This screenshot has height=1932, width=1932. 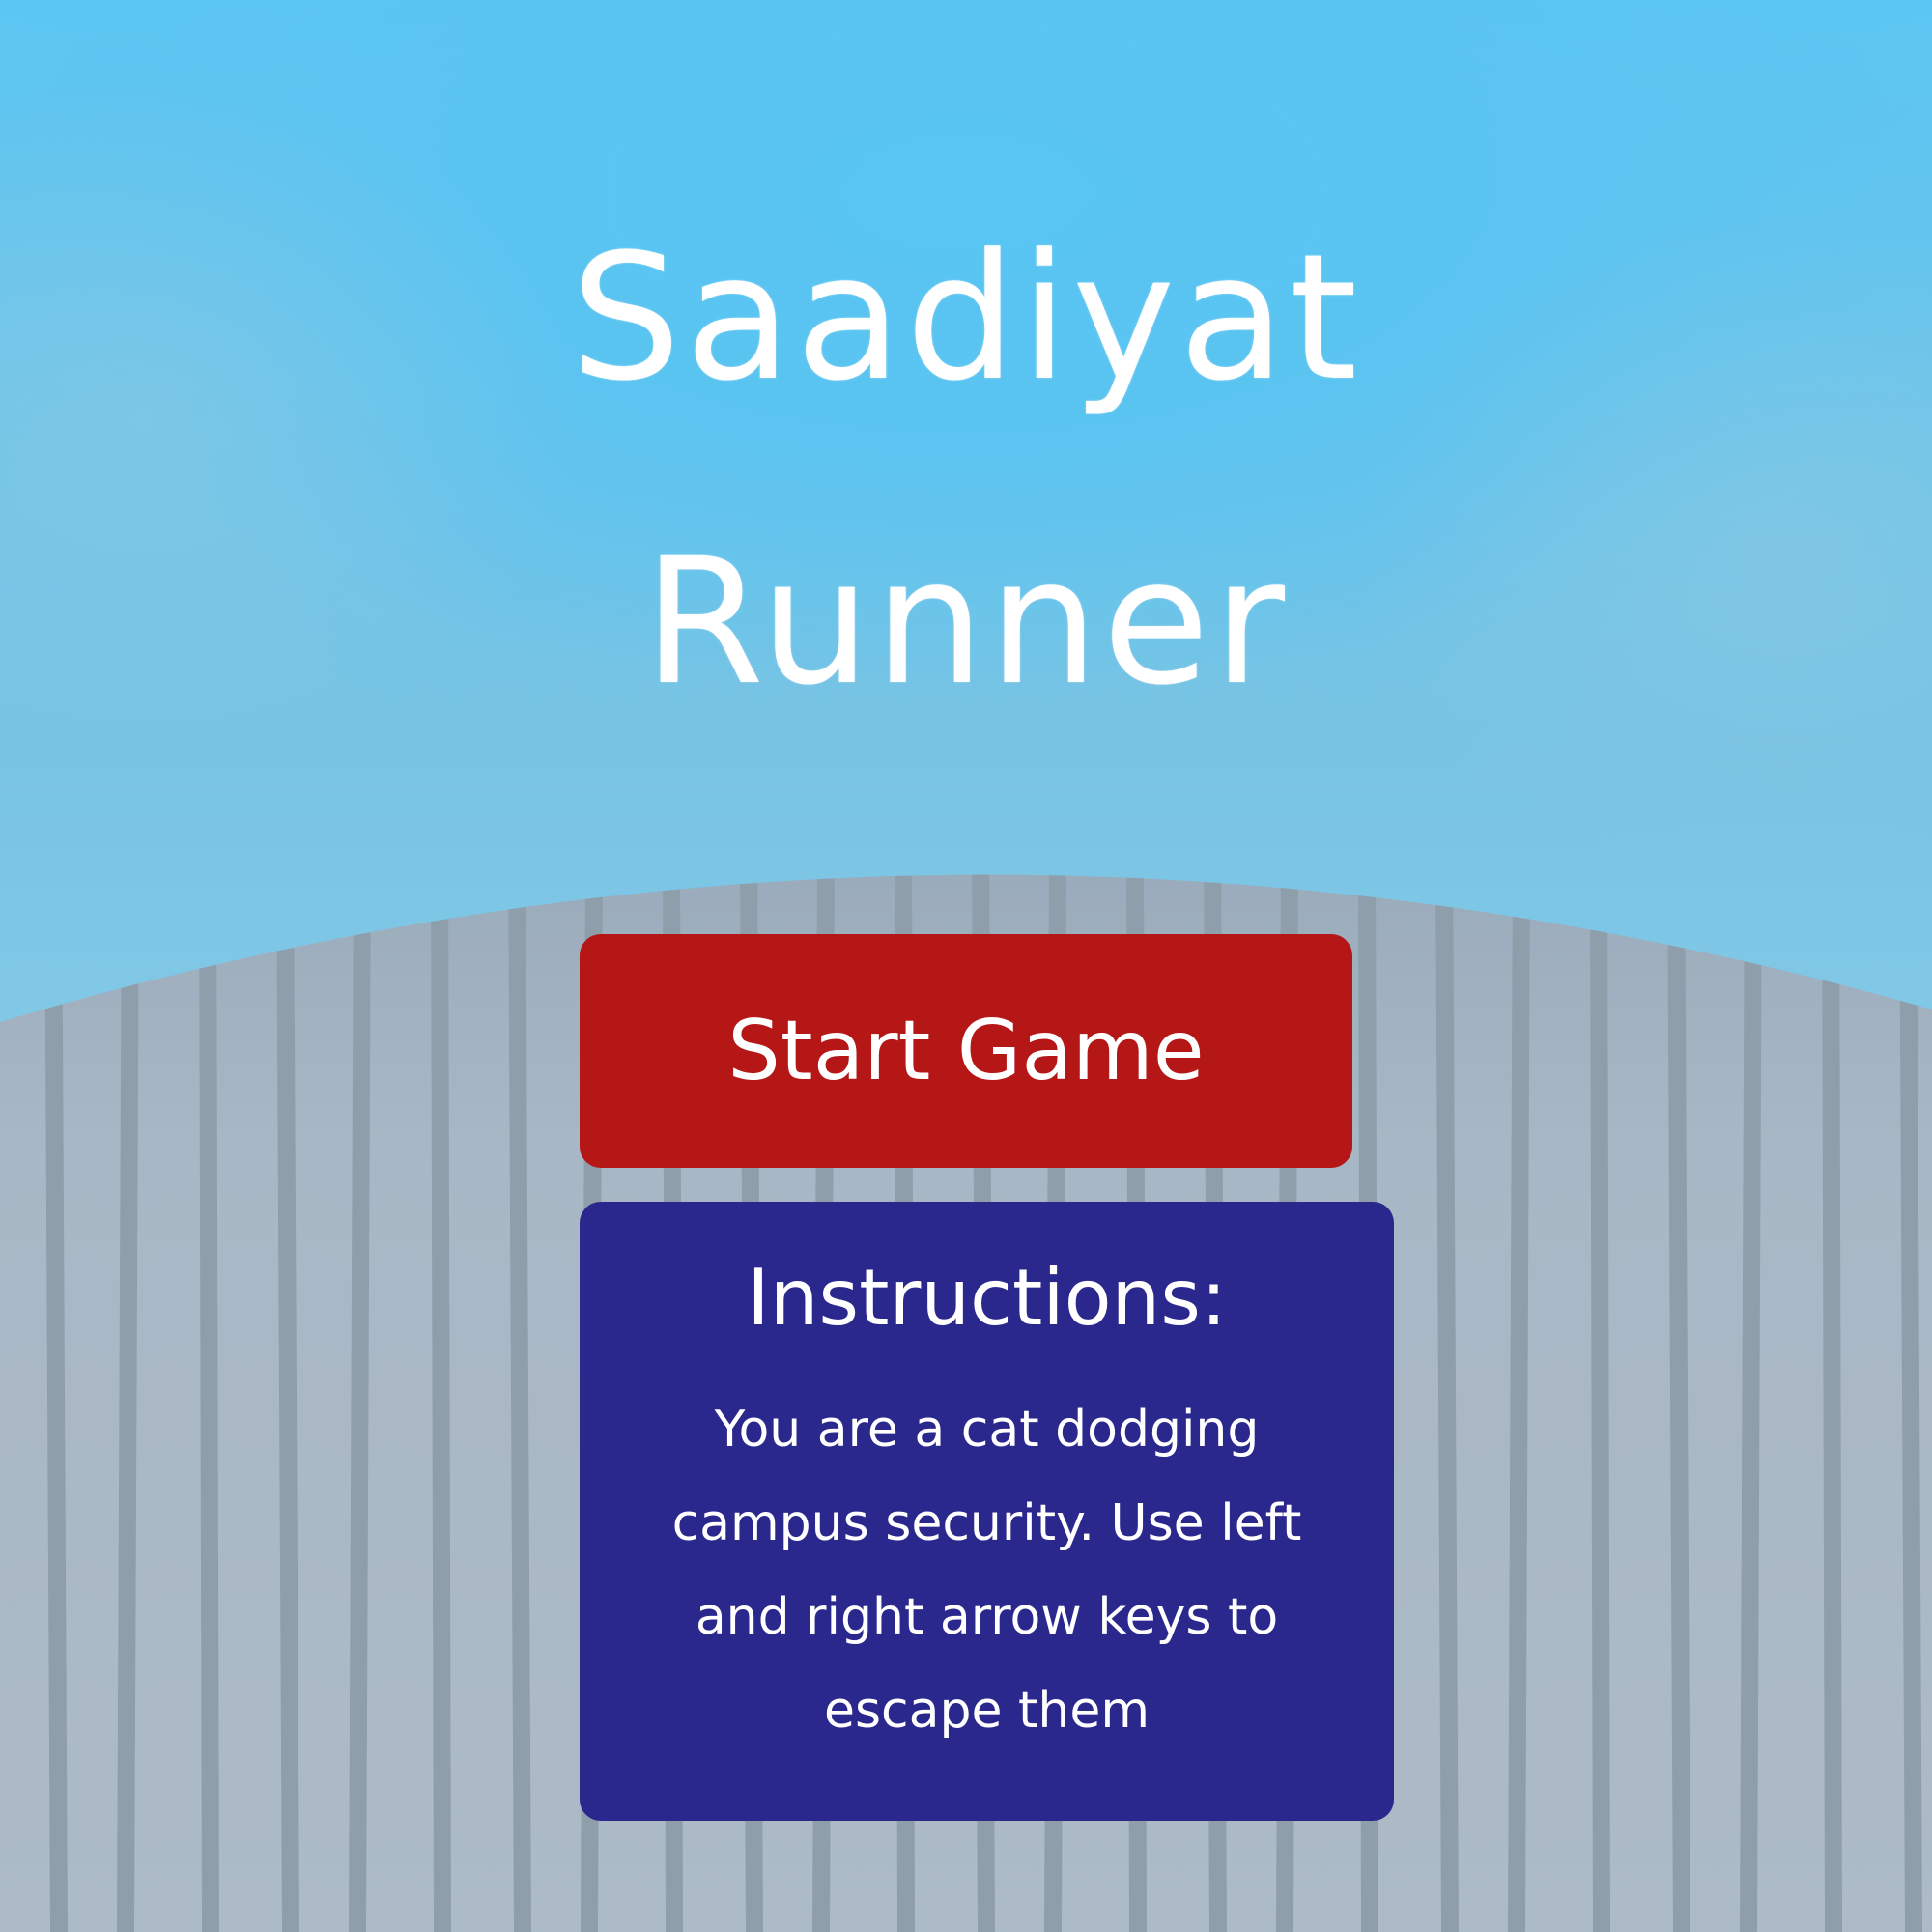 What do you see at coordinates (966, 318) in the screenshot?
I see `game-title-line-1: Saadiyat` at bounding box center [966, 318].